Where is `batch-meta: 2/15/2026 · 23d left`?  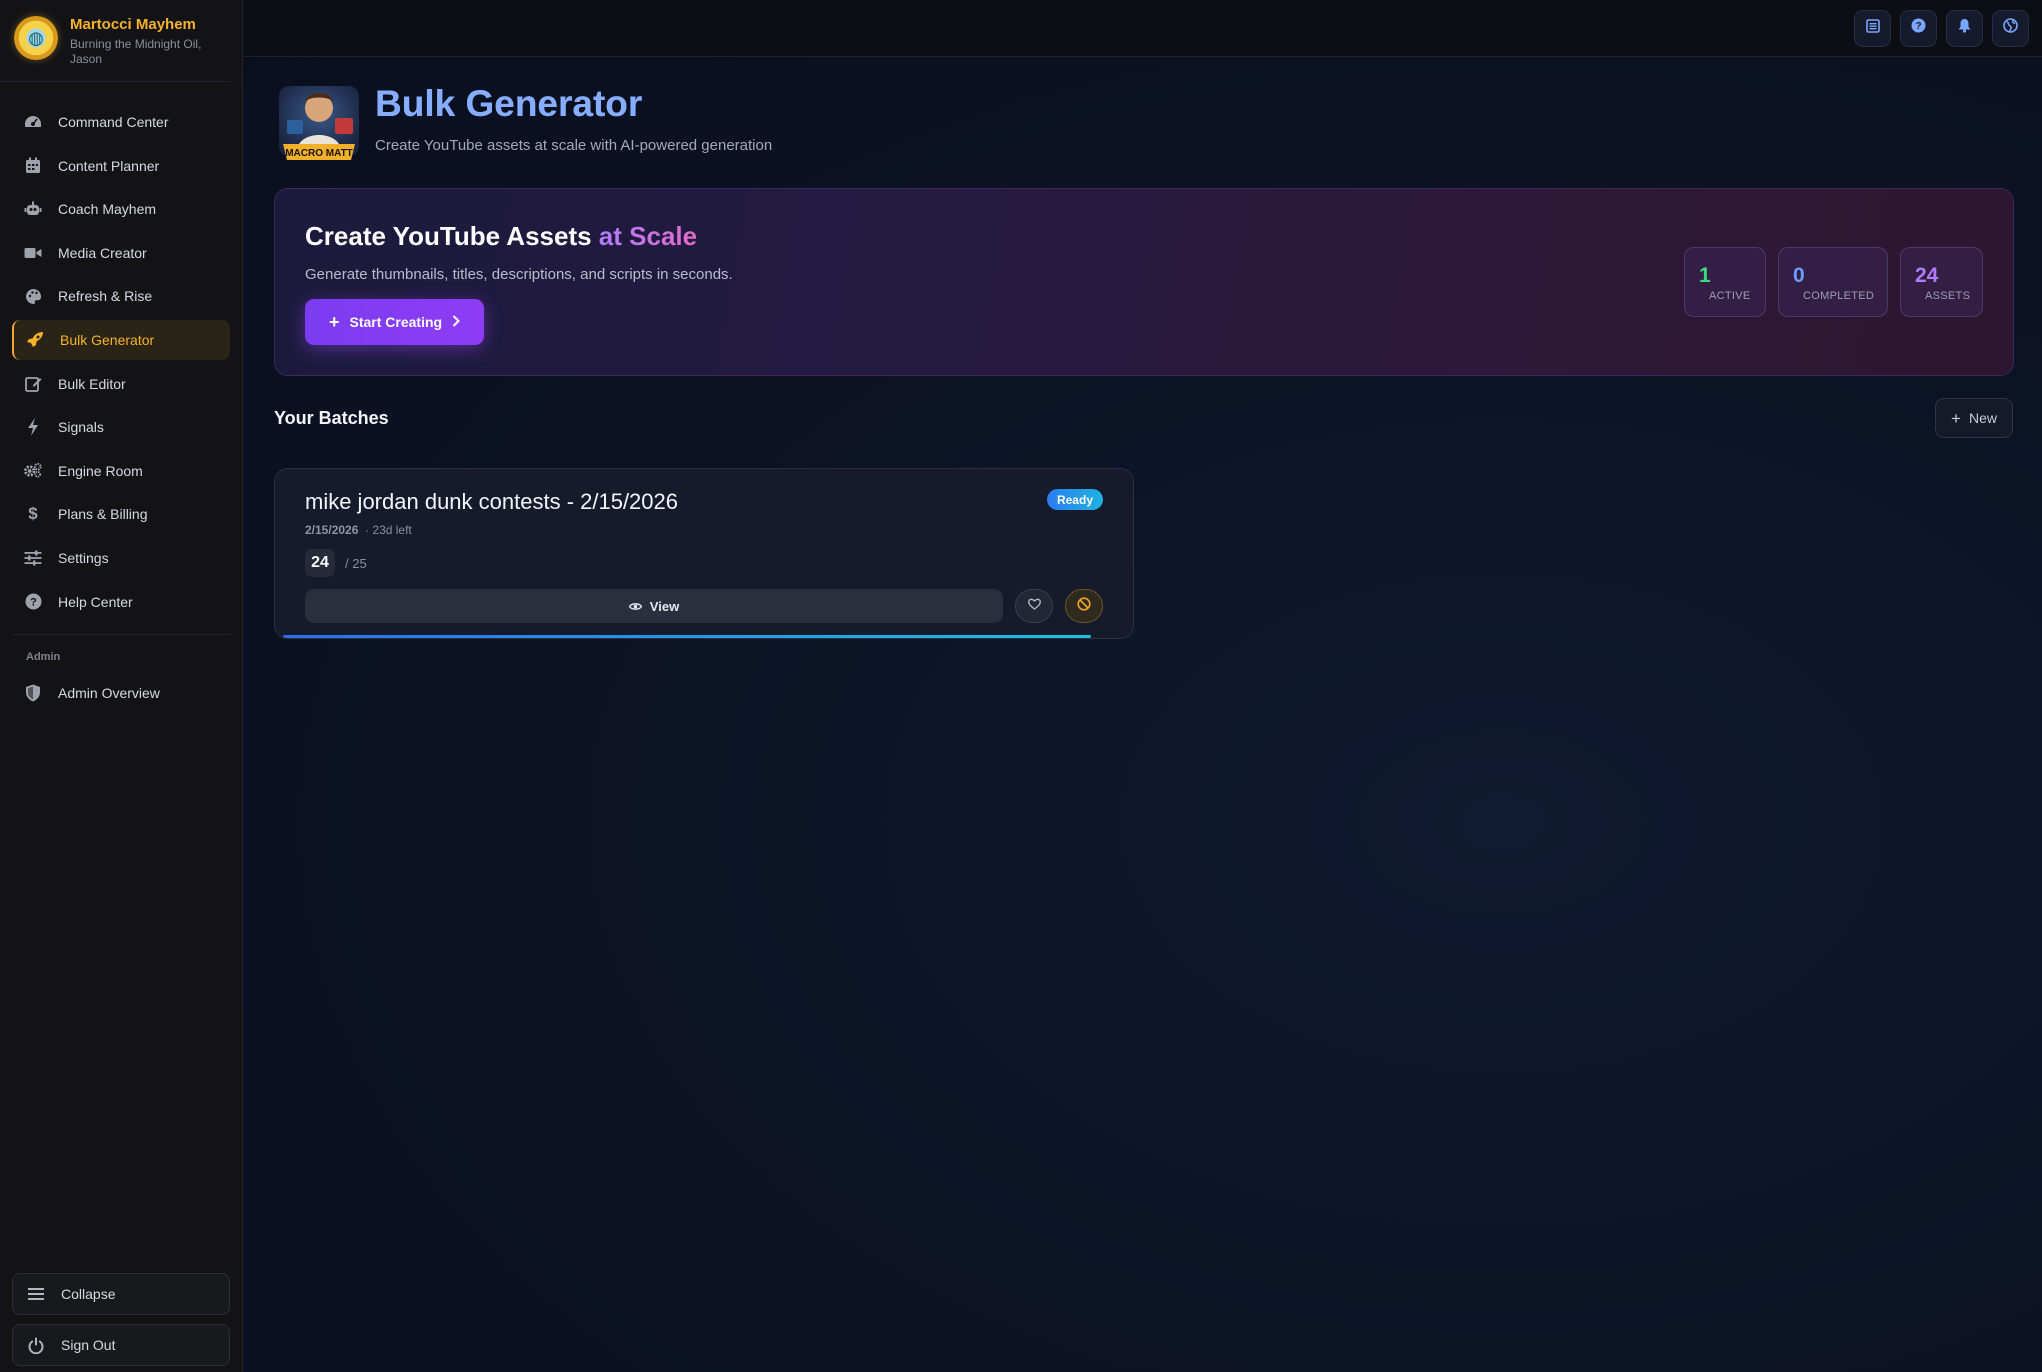
batch-meta: 2/15/2026 · 23d left is located at coordinates (704, 530).